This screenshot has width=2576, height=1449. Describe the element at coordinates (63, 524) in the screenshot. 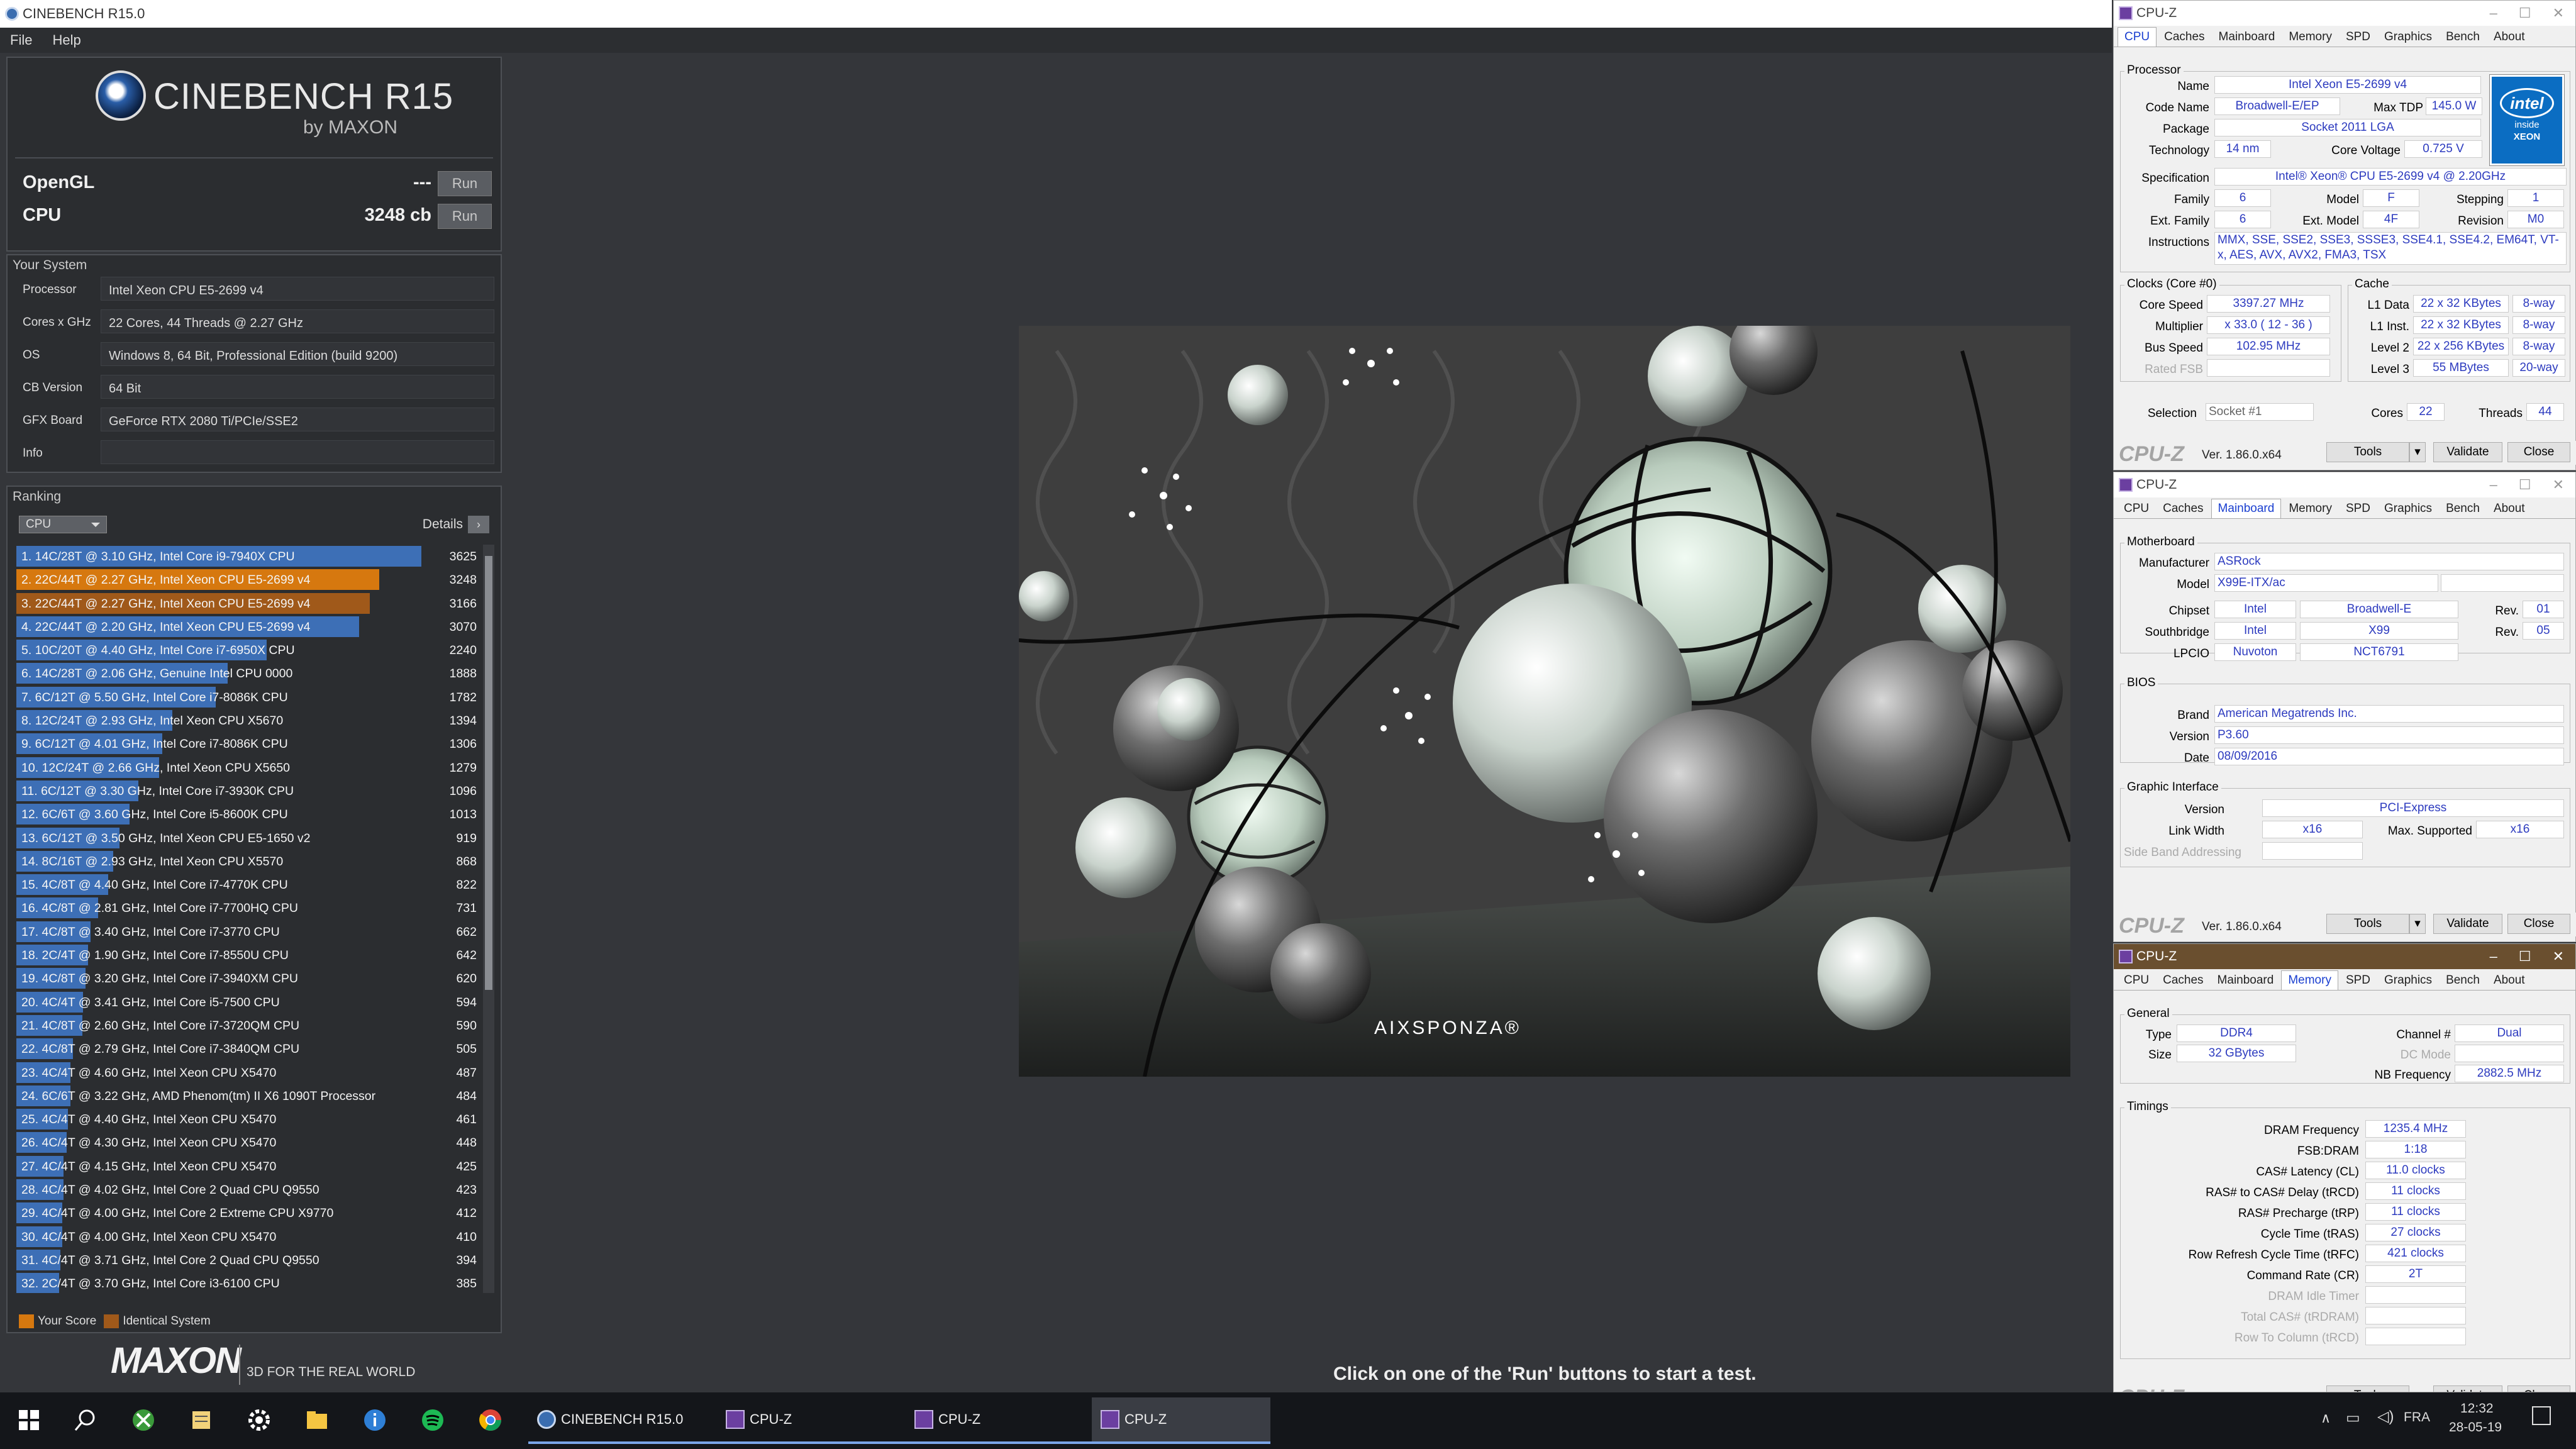

I see `ranking-type-dropdown: CPU` at that location.